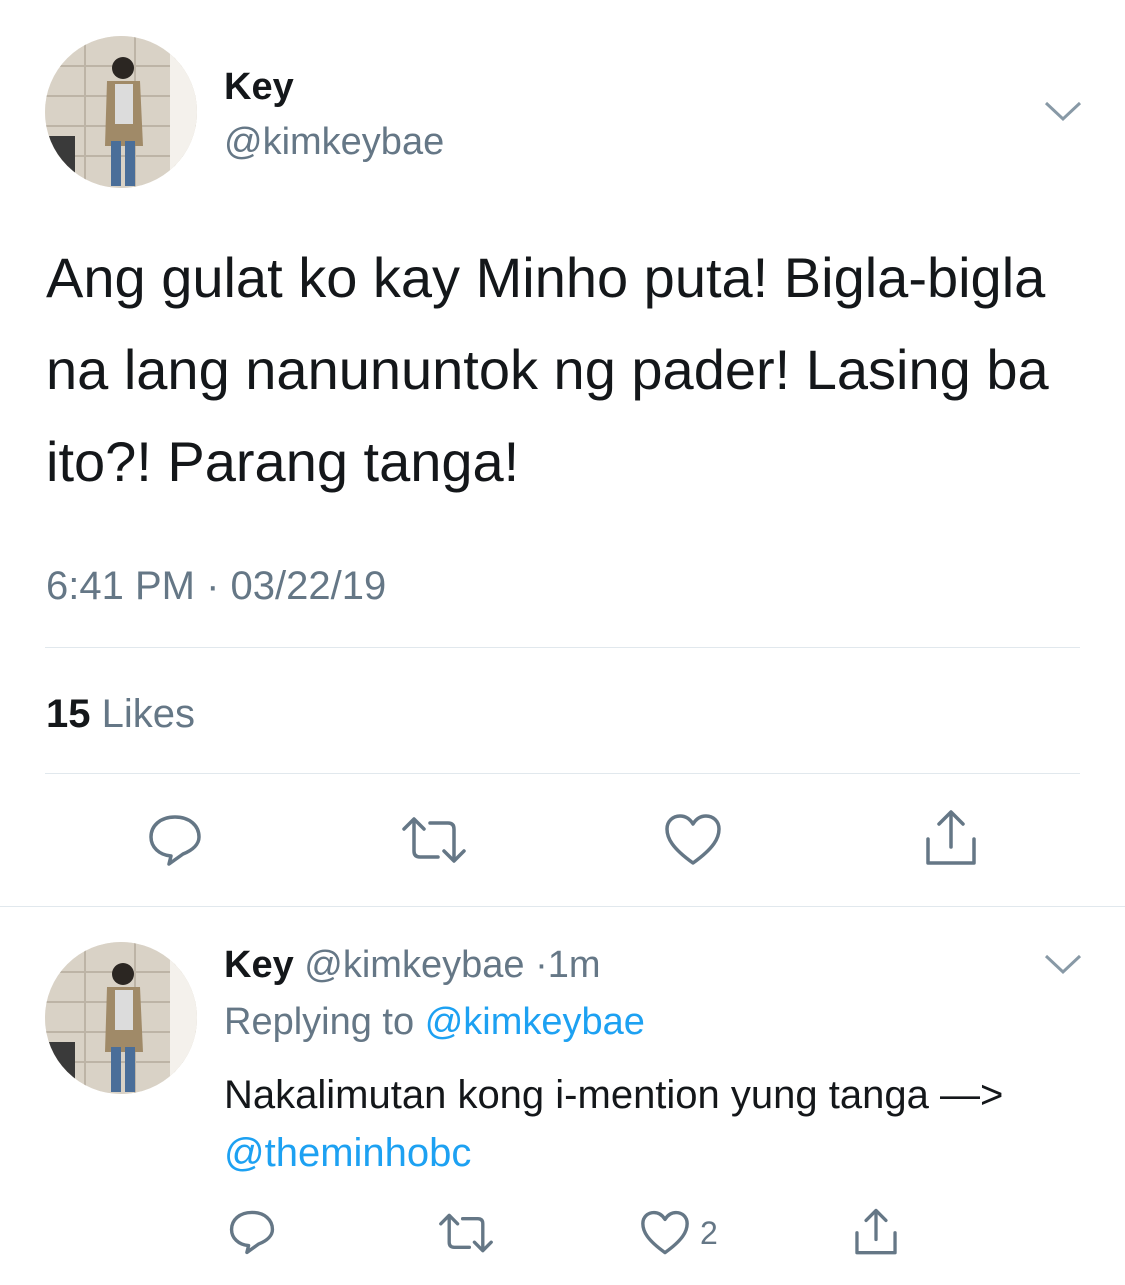 This screenshot has width=1125, height=1285. I want to click on reply-author-avatar, so click(121, 1018).